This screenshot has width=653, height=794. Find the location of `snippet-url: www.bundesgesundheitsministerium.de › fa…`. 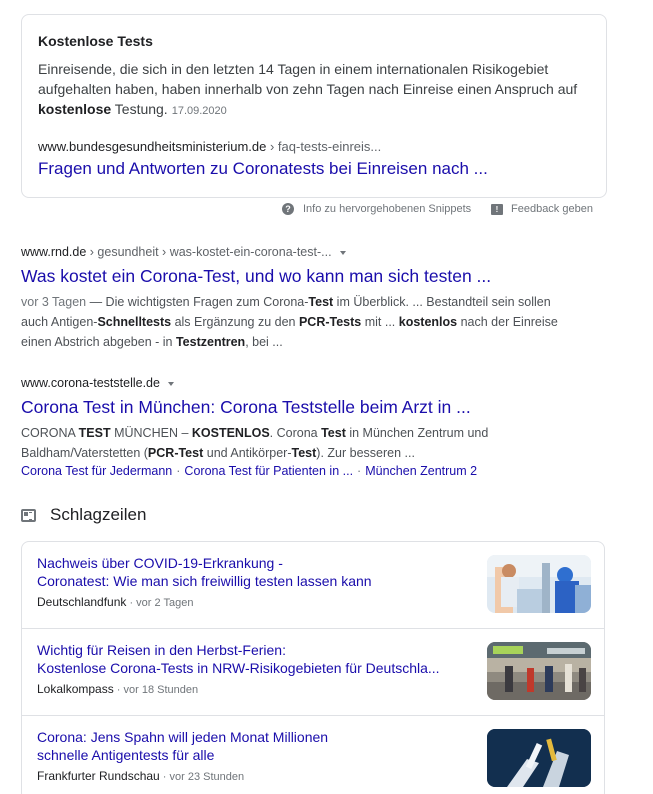

snippet-url: www.bundesgesundheitsministerium.de › fa… is located at coordinates (209, 146).